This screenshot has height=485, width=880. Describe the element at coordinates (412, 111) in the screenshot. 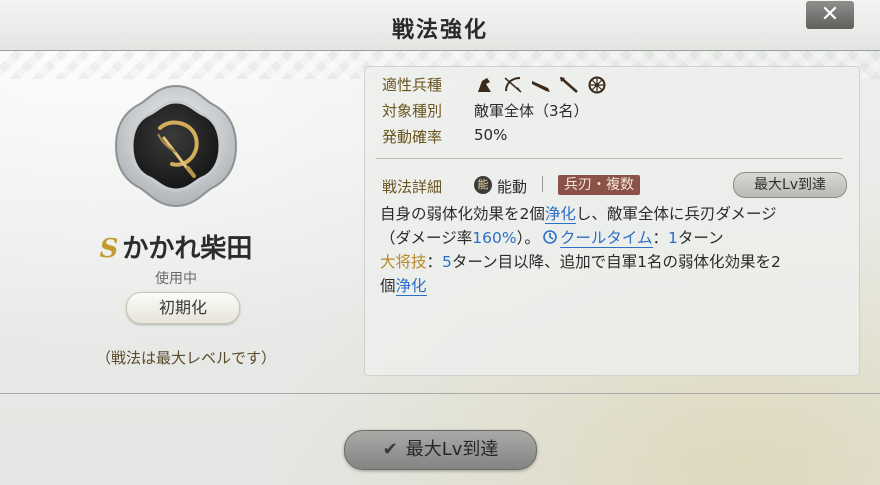

I see `target-type-label: 対象種別` at that location.